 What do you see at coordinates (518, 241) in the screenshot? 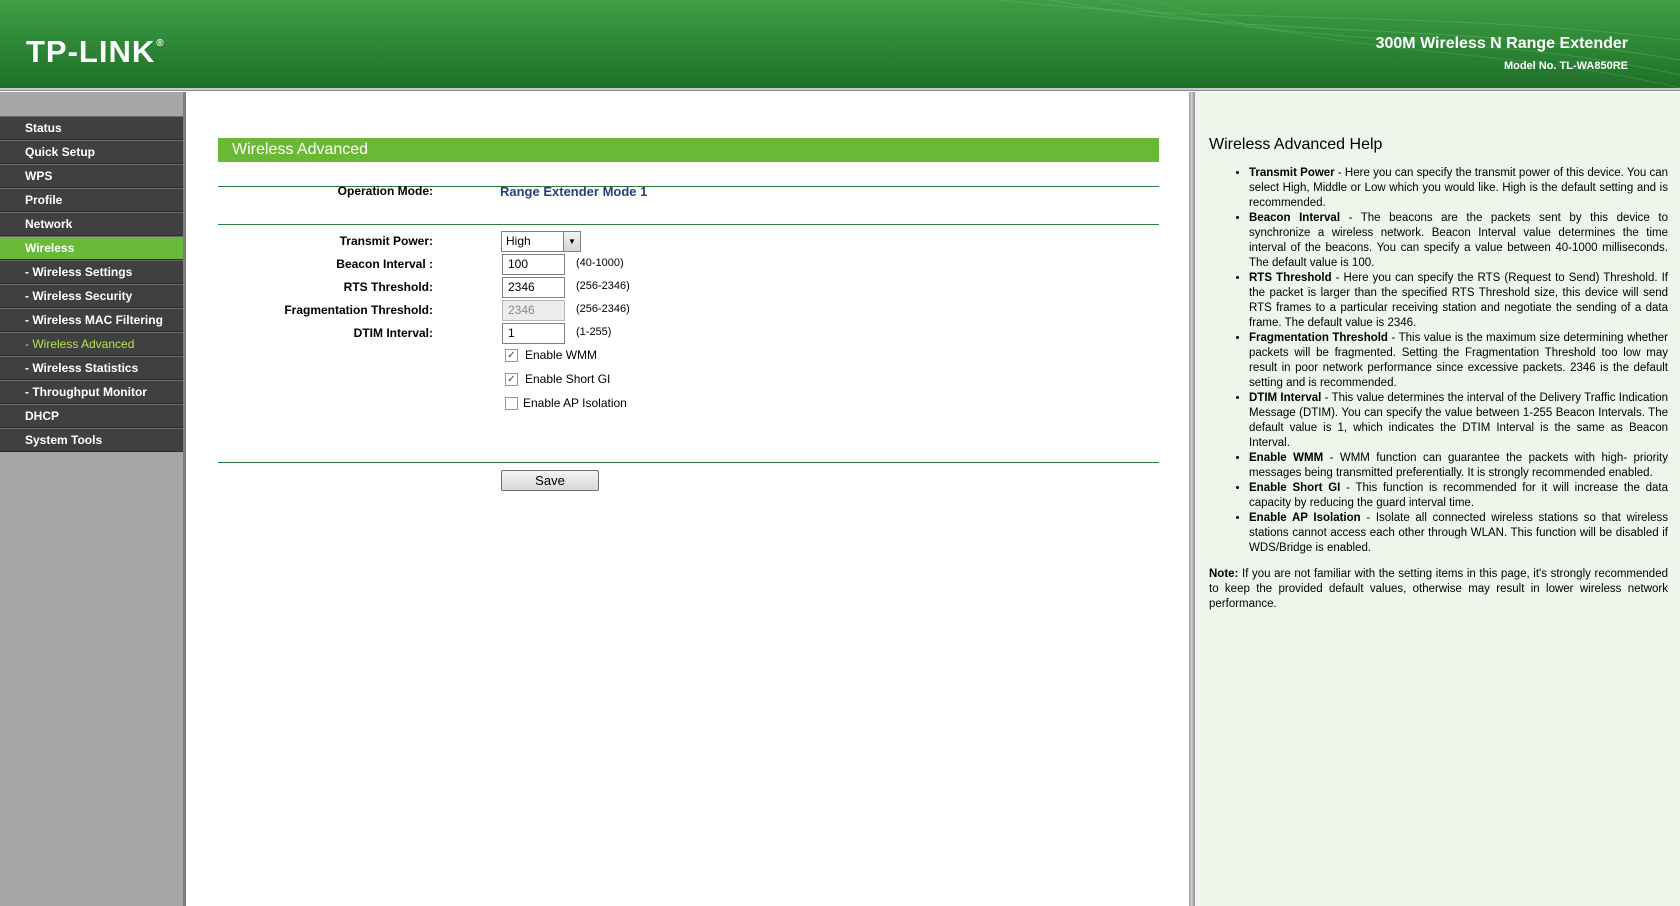
I see `transmit-power-selected-value: High` at bounding box center [518, 241].